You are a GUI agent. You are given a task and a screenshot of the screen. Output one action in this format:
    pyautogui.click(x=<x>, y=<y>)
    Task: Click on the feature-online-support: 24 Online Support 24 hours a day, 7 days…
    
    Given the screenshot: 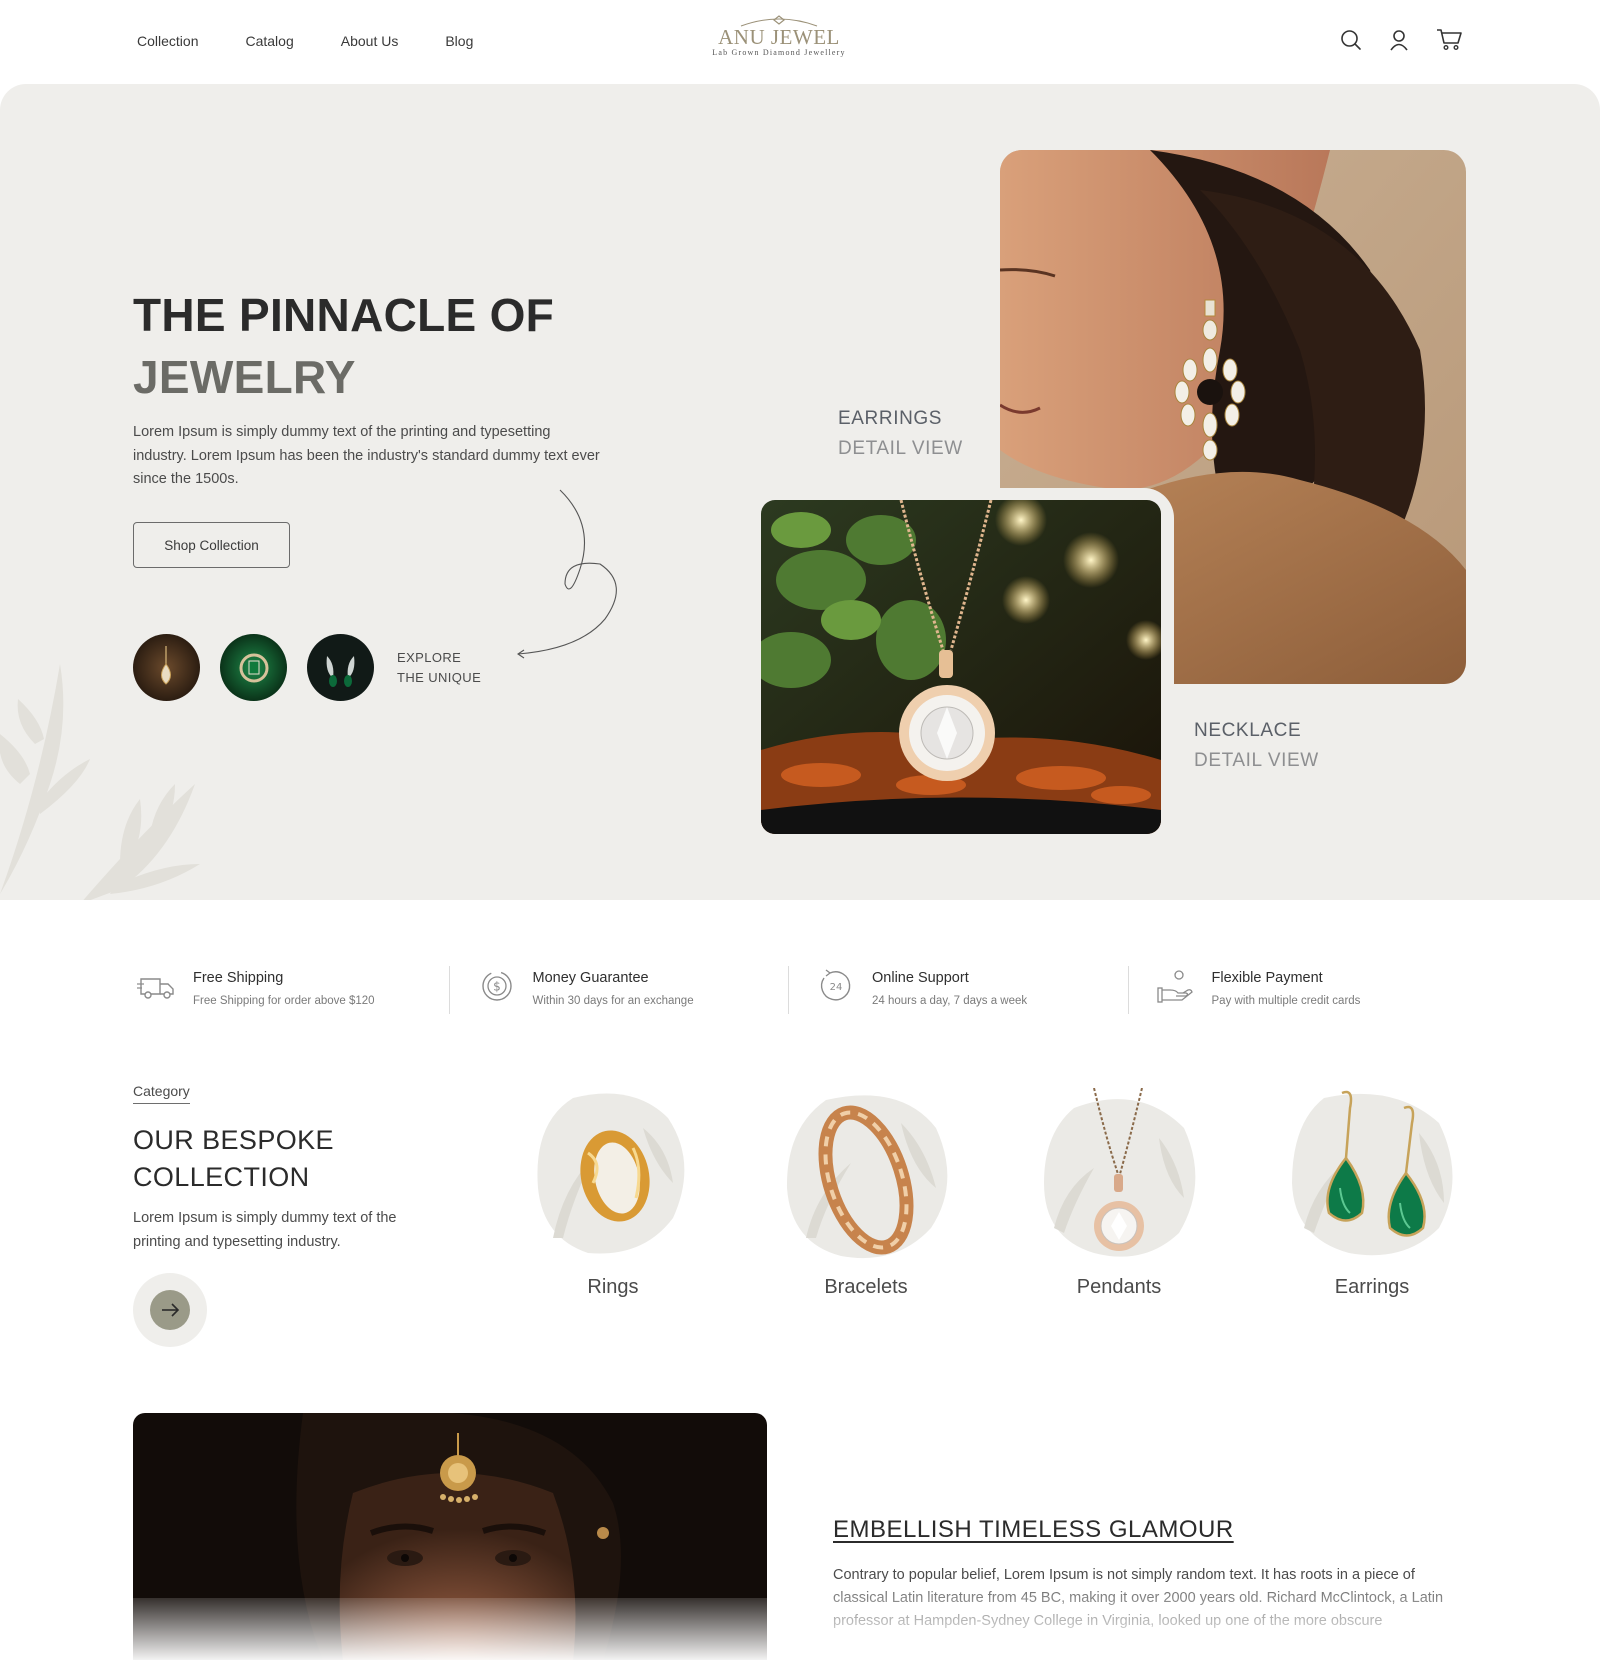 What is the action you would take?
    pyautogui.click(x=958, y=990)
    